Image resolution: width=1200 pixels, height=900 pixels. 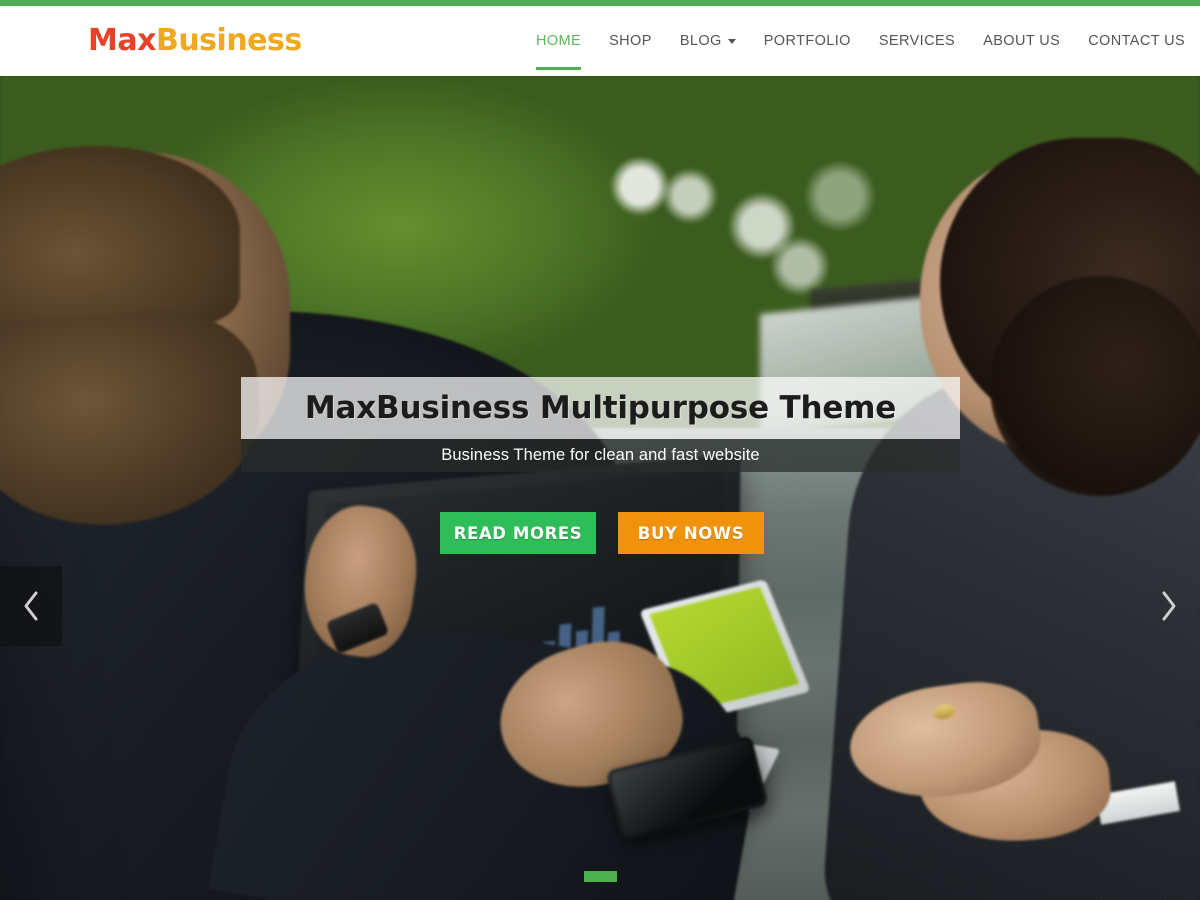 What do you see at coordinates (559, 41) in the screenshot?
I see `nav-item-label: HOME` at bounding box center [559, 41].